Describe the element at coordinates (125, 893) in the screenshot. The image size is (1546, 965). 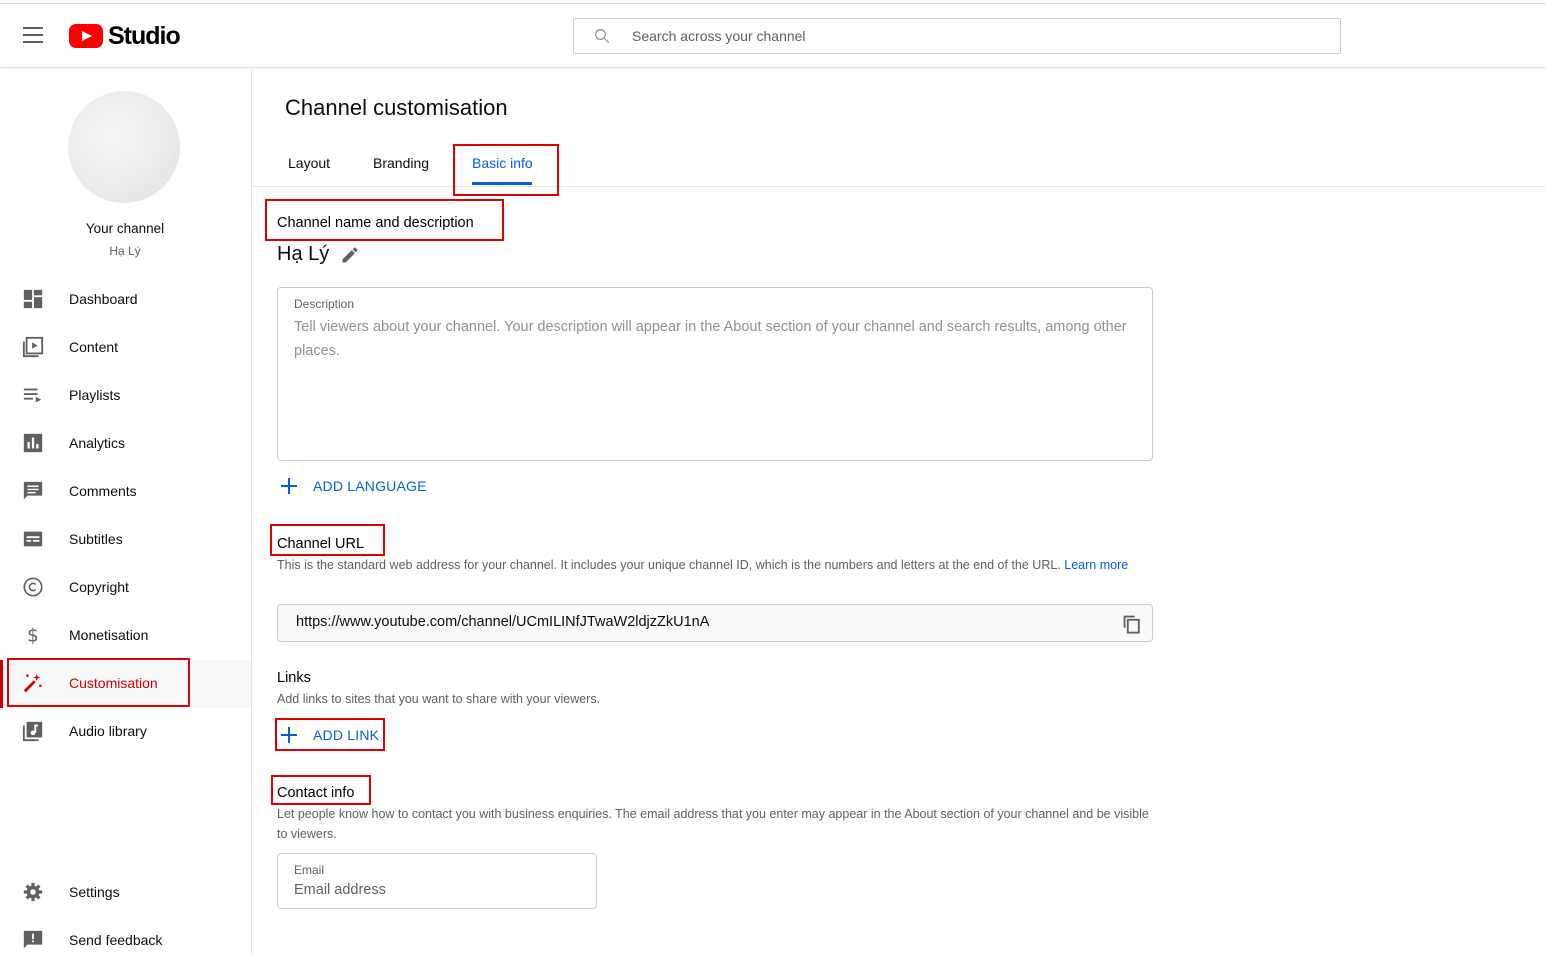
I see `sidebar-item-settings: Settings` at that location.